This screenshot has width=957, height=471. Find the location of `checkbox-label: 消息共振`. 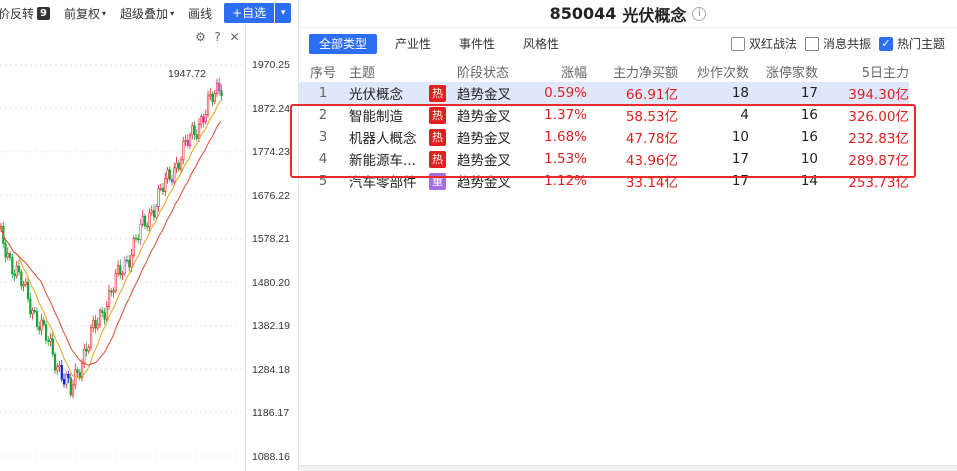

checkbox-label: 消息共振 is located at coordinates (846, 44).